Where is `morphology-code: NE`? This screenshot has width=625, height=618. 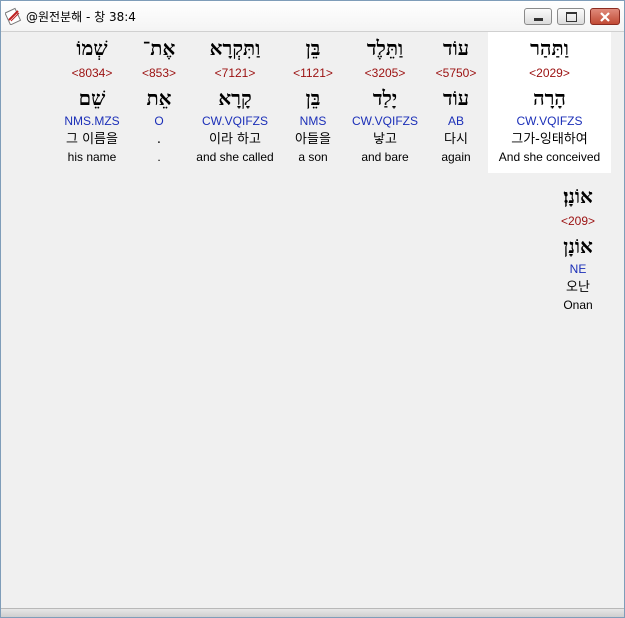
morphology-code: NE is located at coordinates (578, 269).